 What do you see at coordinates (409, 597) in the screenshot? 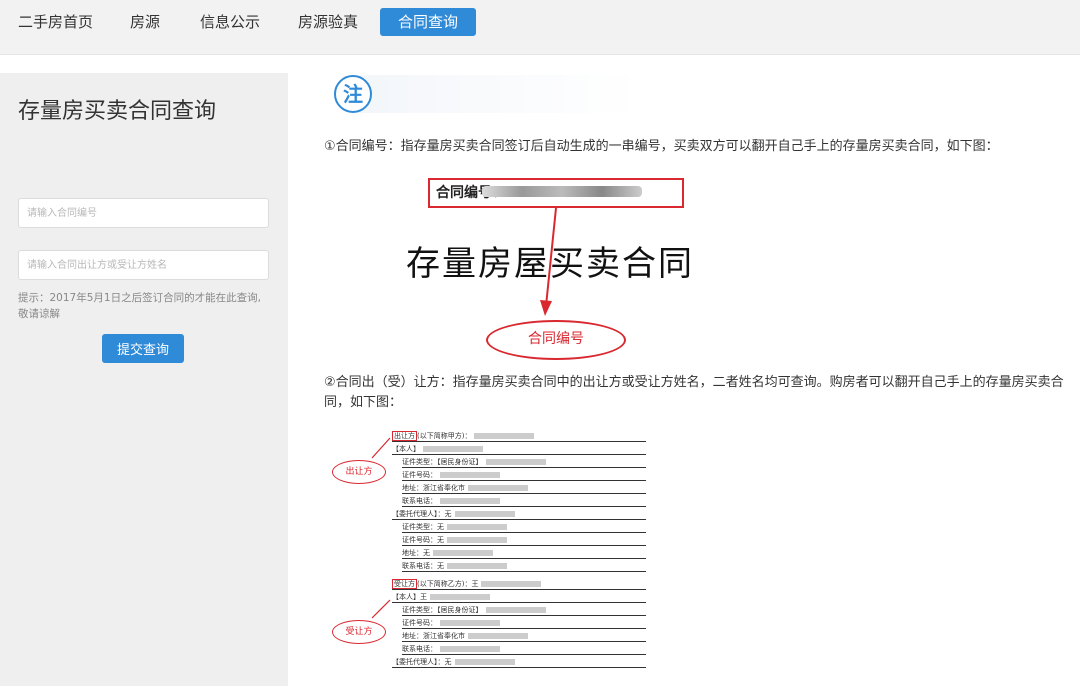
I see `form-line-text: 【本人】王` at bounding box center [409, 597].